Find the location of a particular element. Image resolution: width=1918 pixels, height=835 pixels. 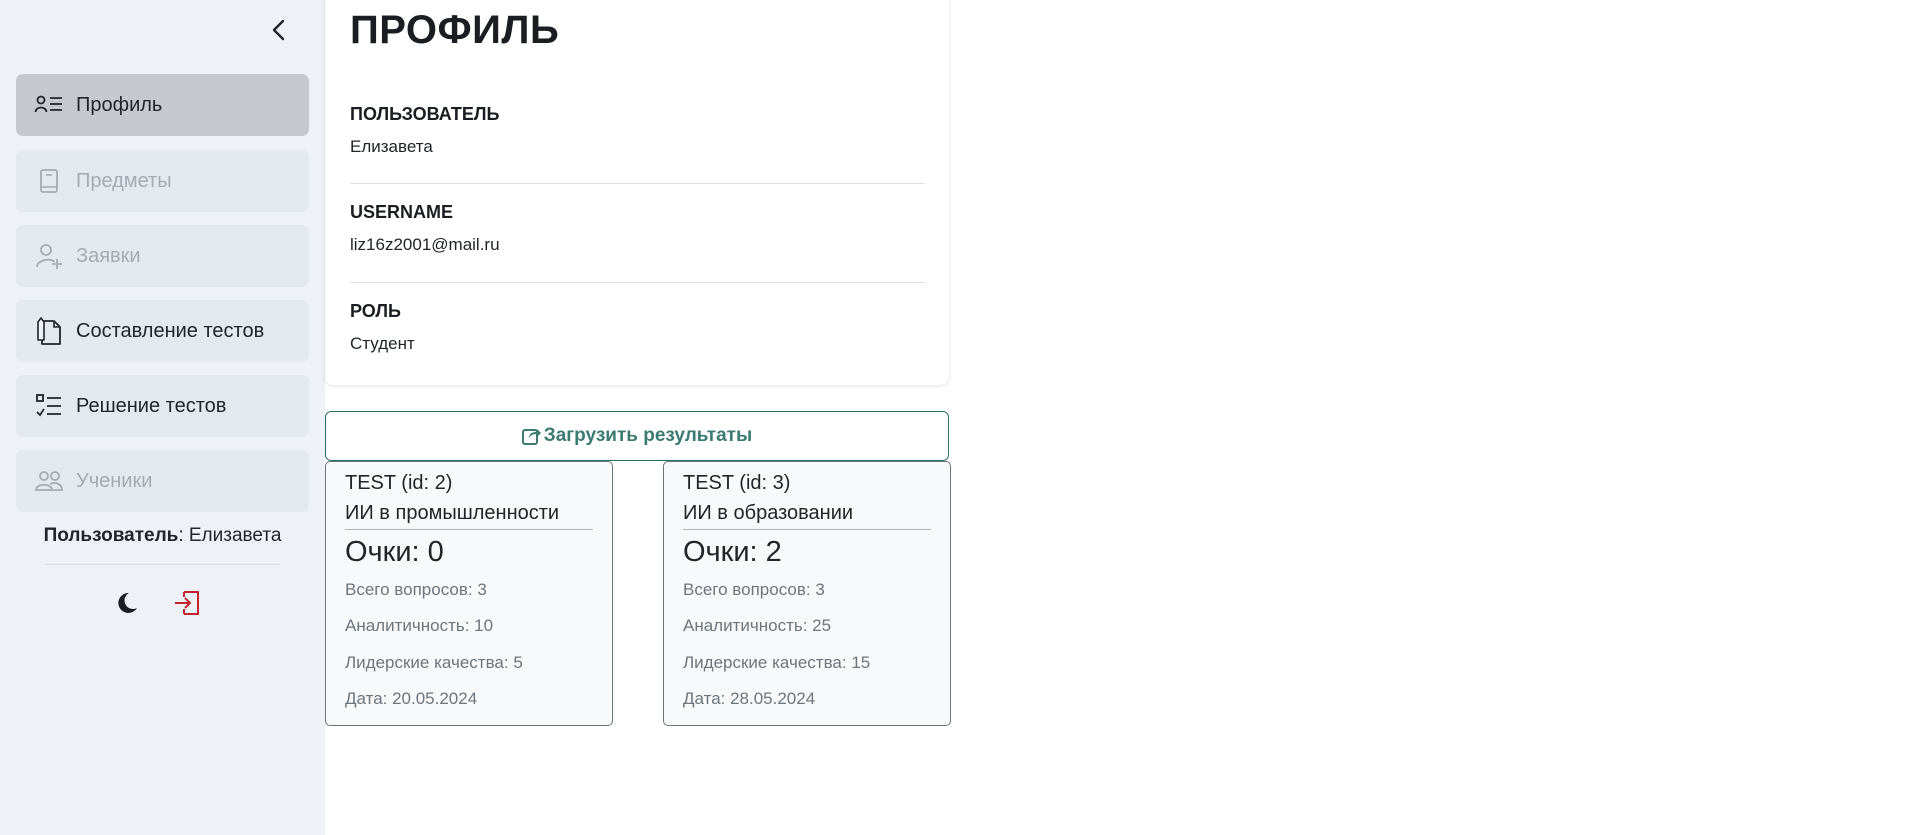

result-date: Дата: 20.05.2024 is located at coordinates (411, 698).